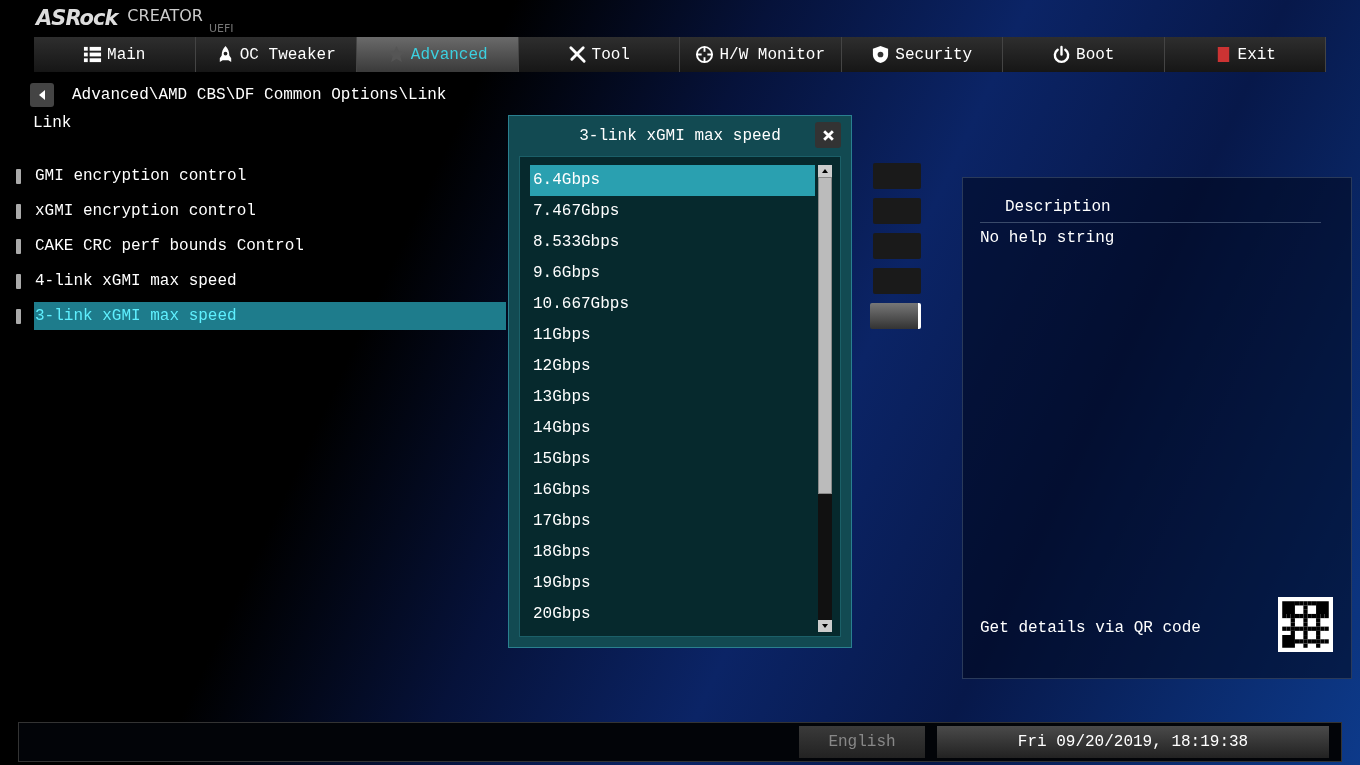 The image size is (1360, 765). I want to click on nav-tab: Exit, so click(1245, 54).